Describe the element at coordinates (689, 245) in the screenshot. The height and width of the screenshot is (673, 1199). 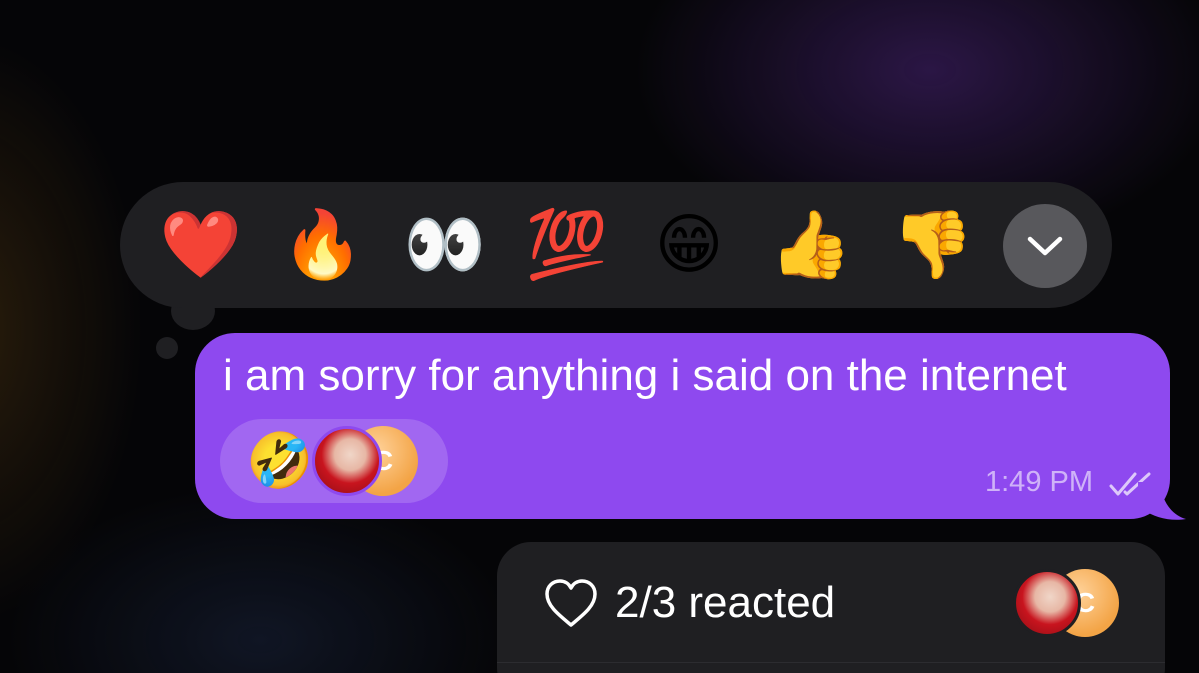
I see `reaction-grin-button: 😁` at that location.